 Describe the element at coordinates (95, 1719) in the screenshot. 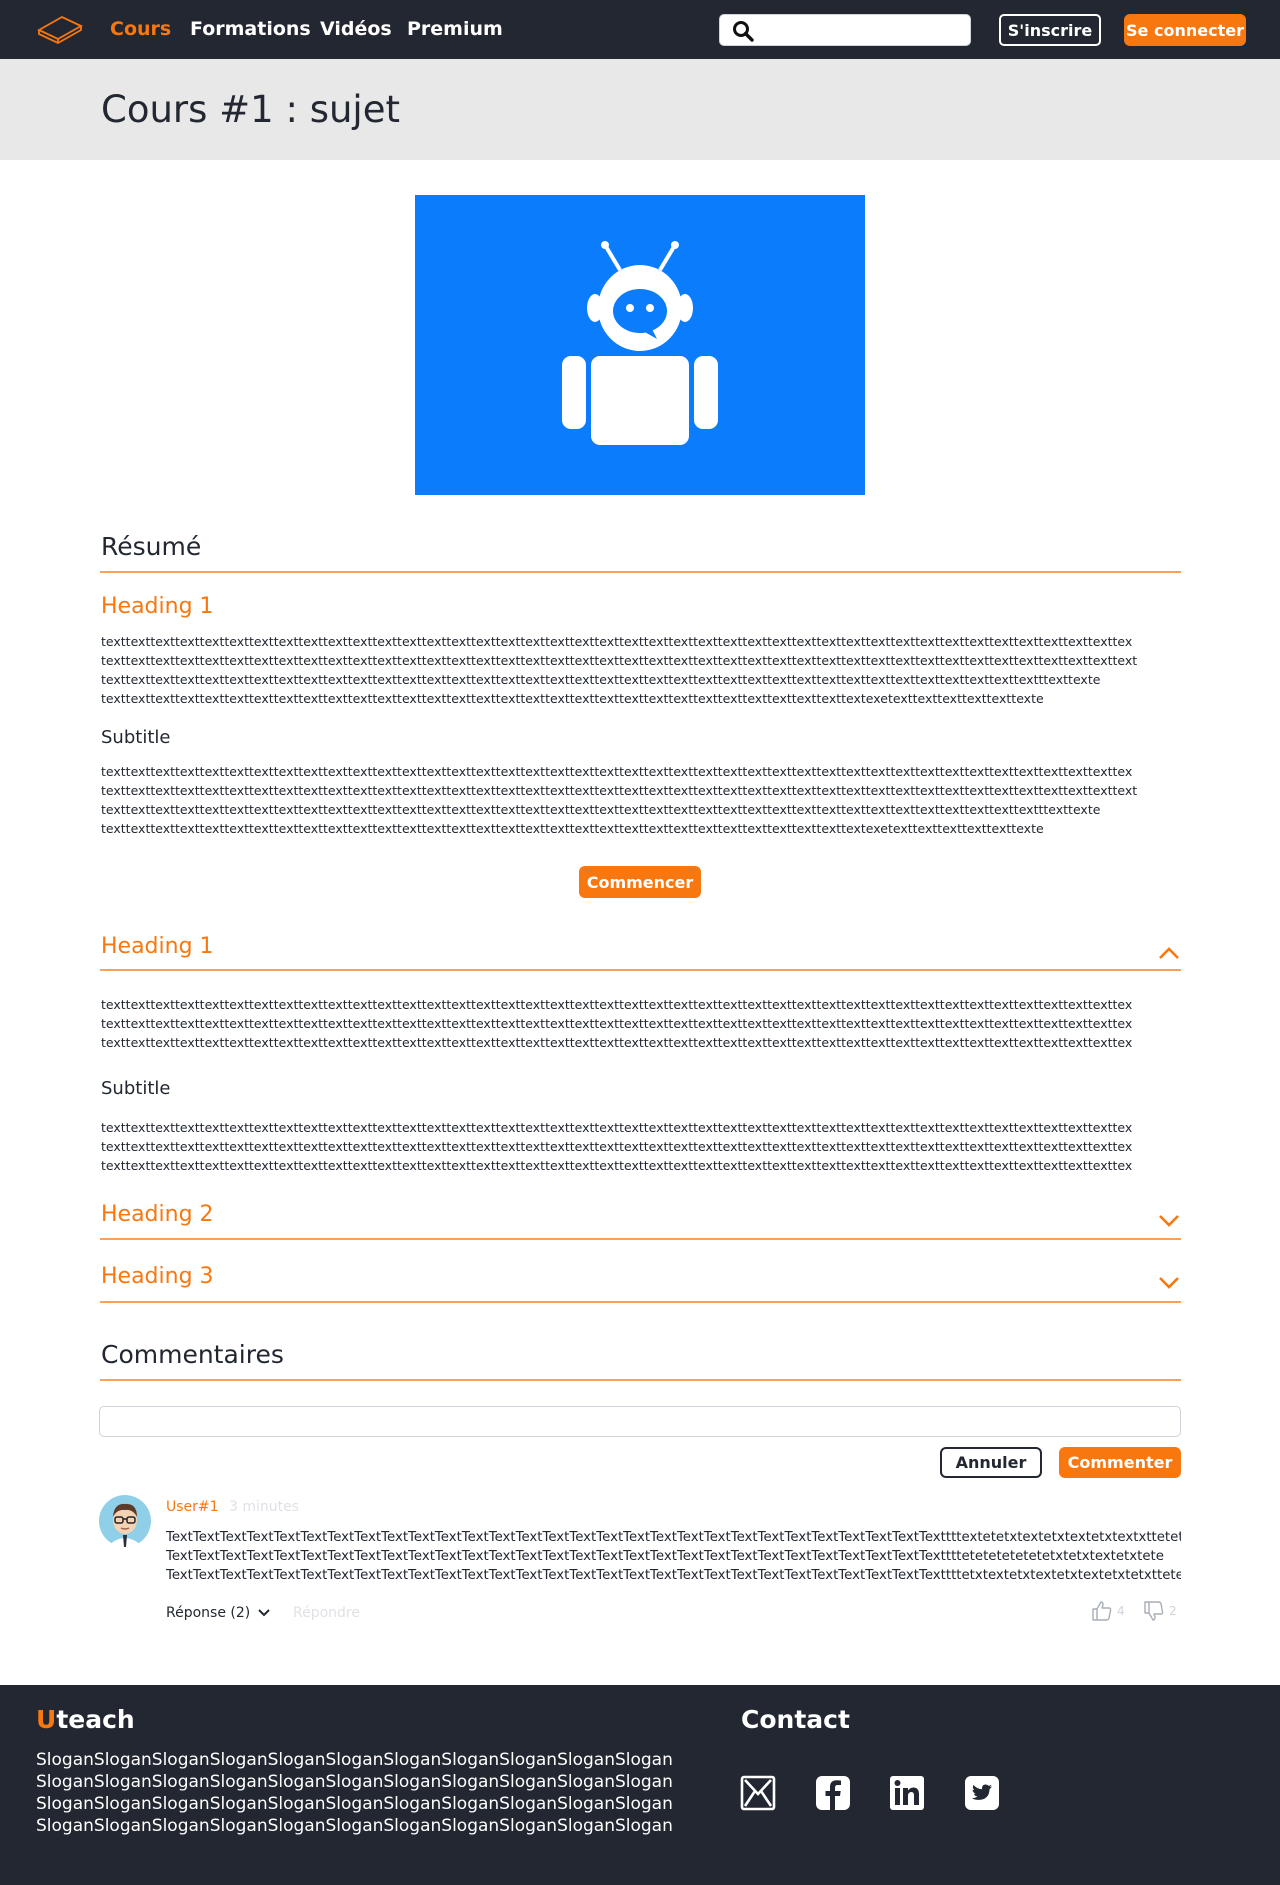

I see `footer-brand-rest: teach` at that location.